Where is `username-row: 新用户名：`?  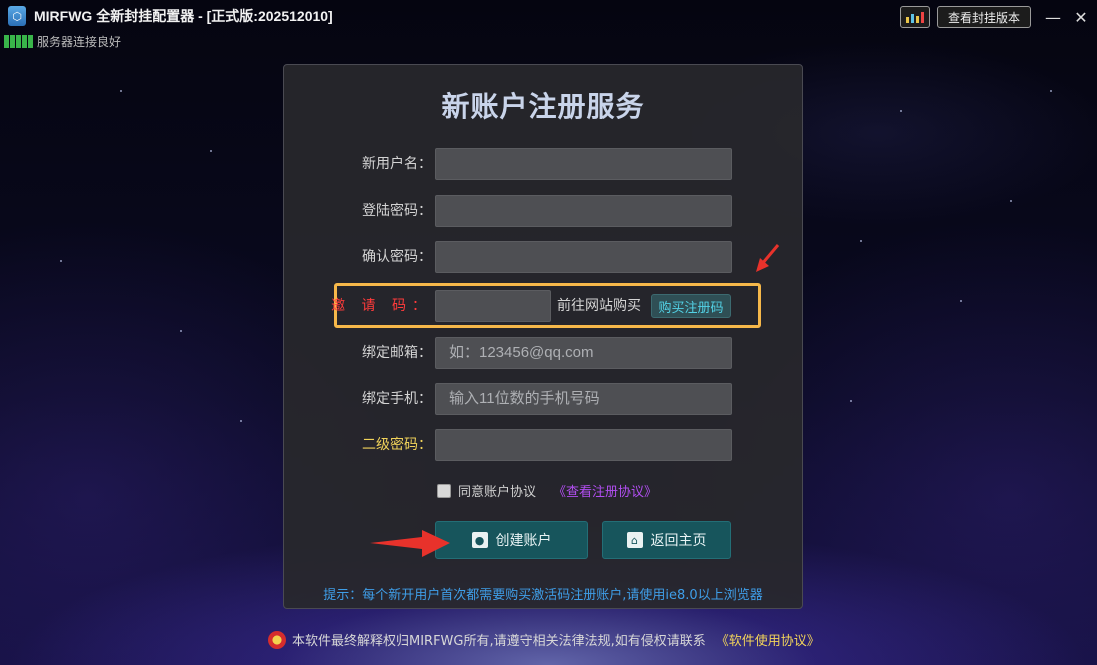 username-row: 新用户名： is located at coordinates (543, 164).